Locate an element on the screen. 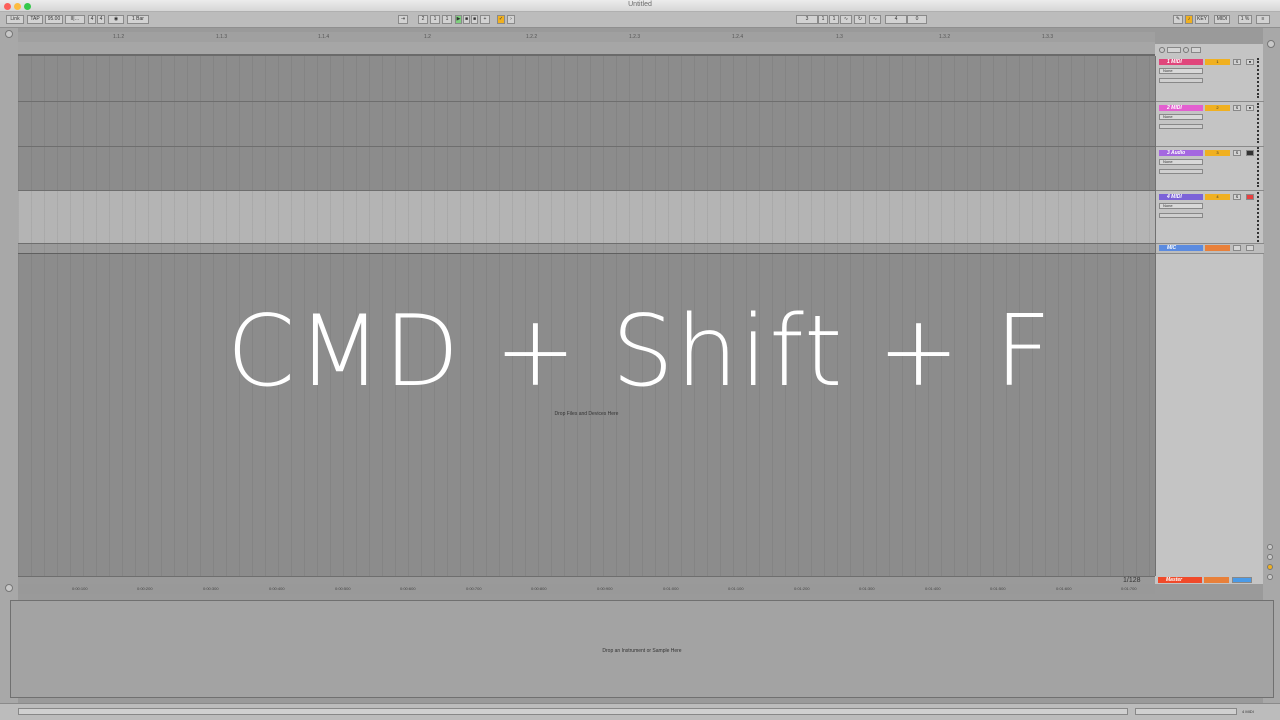  arm-all-button is located at coordinates (1196, 50).